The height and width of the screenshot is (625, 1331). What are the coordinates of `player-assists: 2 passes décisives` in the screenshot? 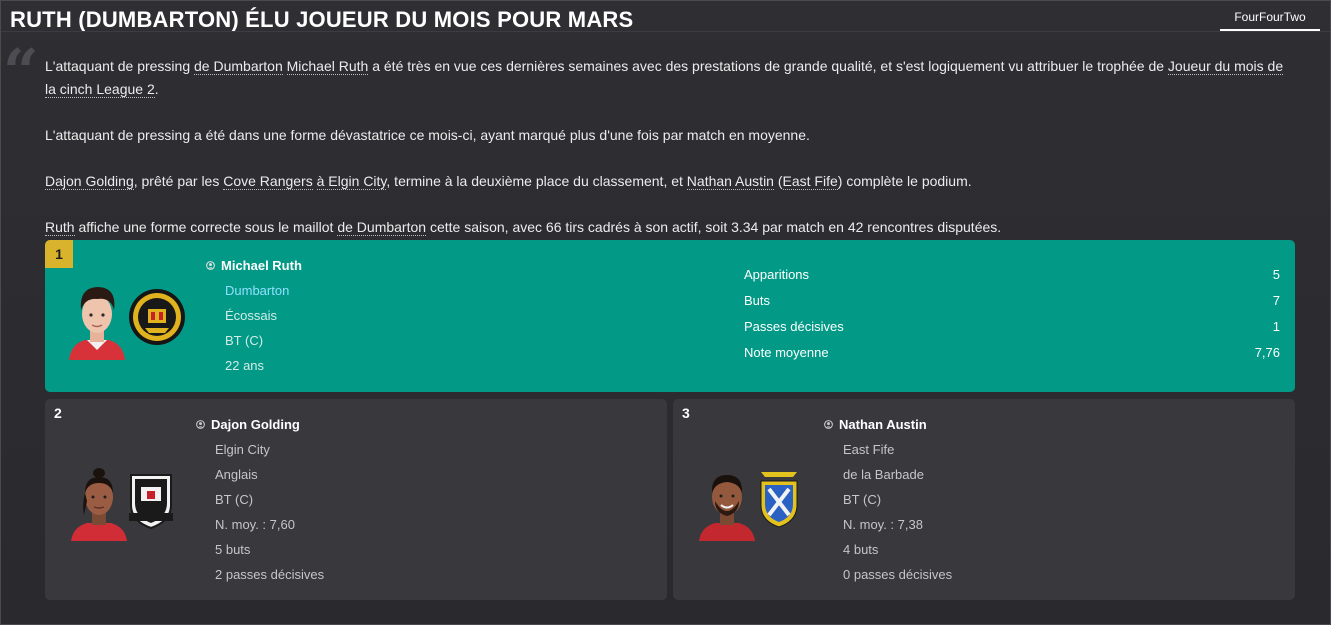 It's located at (270, 574).